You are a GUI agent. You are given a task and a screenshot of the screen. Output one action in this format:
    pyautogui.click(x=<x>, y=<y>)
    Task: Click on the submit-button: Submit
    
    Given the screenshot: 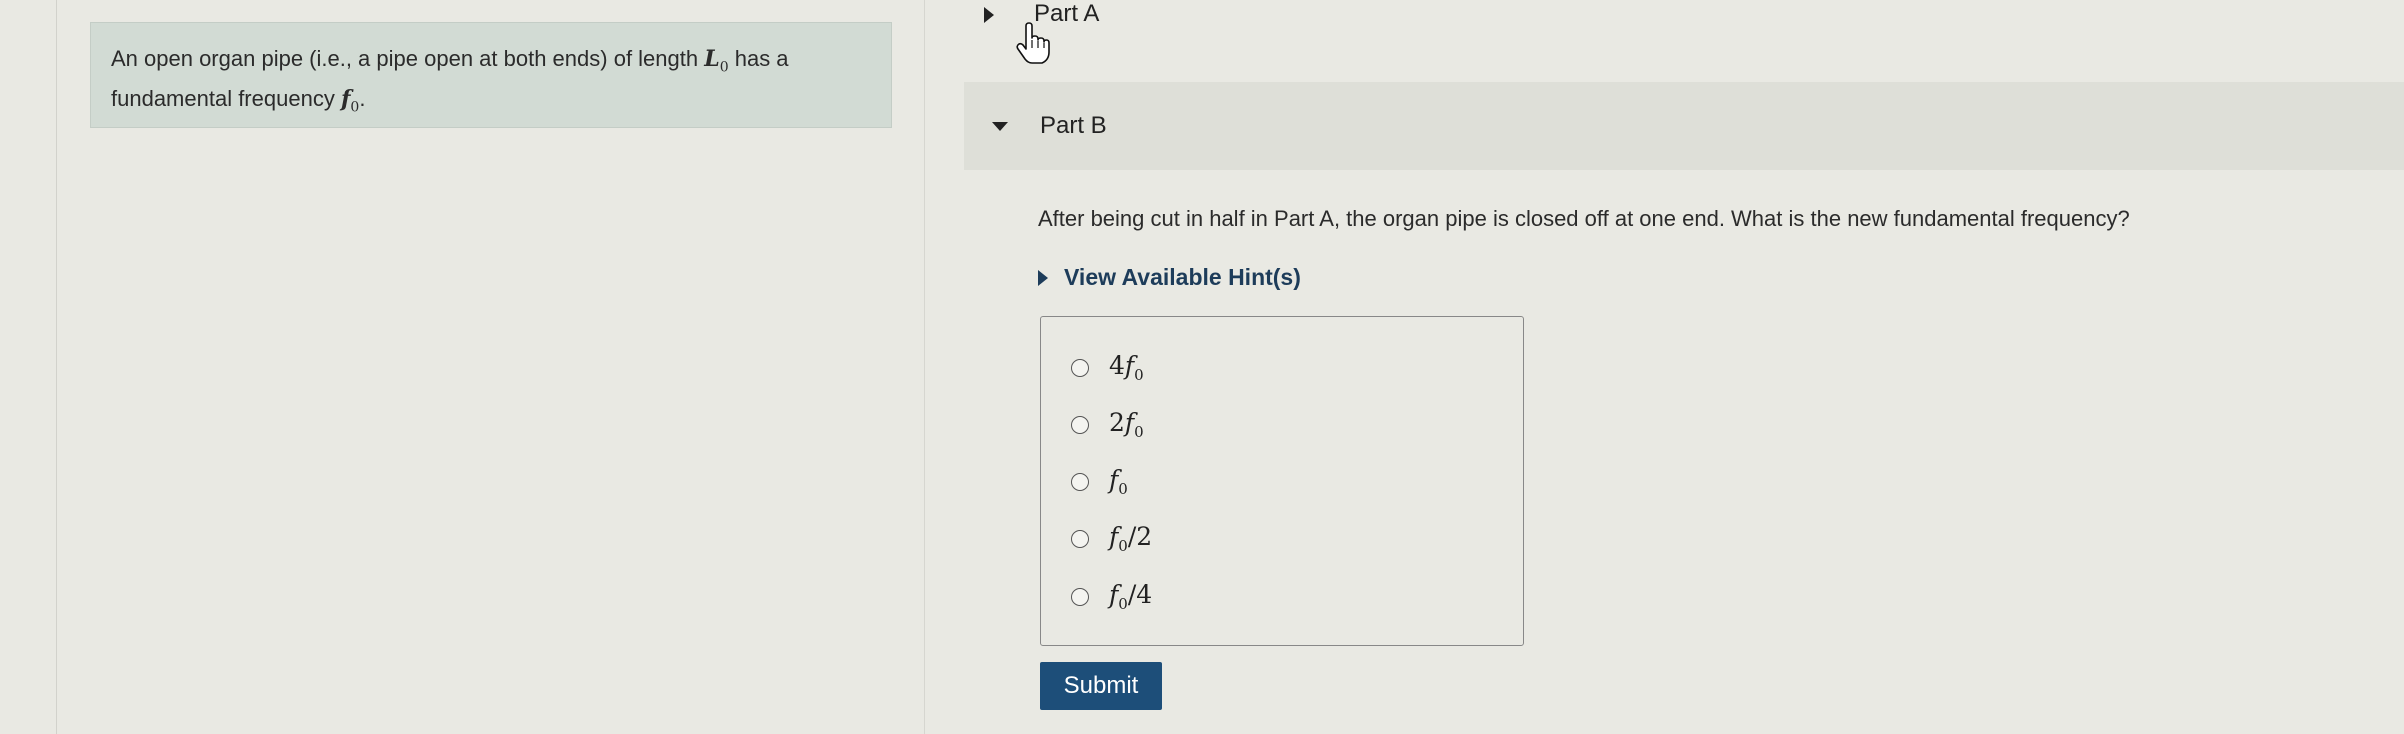 What is the action you would take?
    pyautogui.click(x=1101, y=686)
    